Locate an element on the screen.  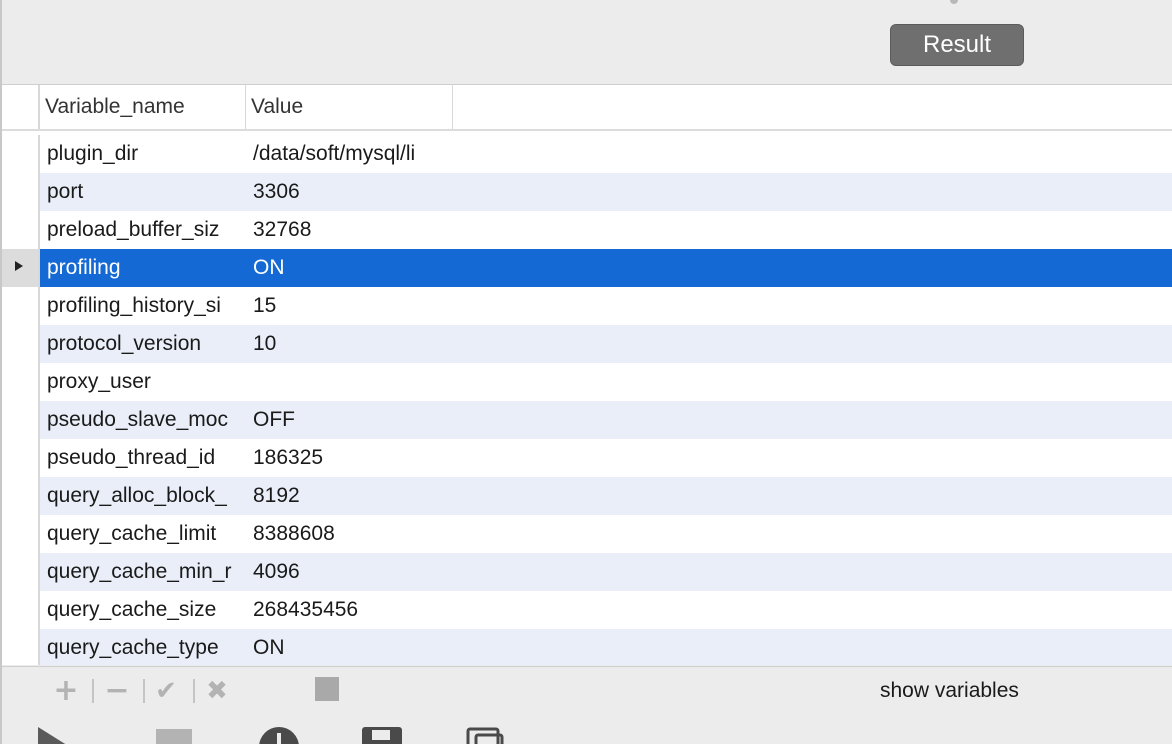
cell-value: /data/soft/mysql/li is located at coordinates (349, 154).